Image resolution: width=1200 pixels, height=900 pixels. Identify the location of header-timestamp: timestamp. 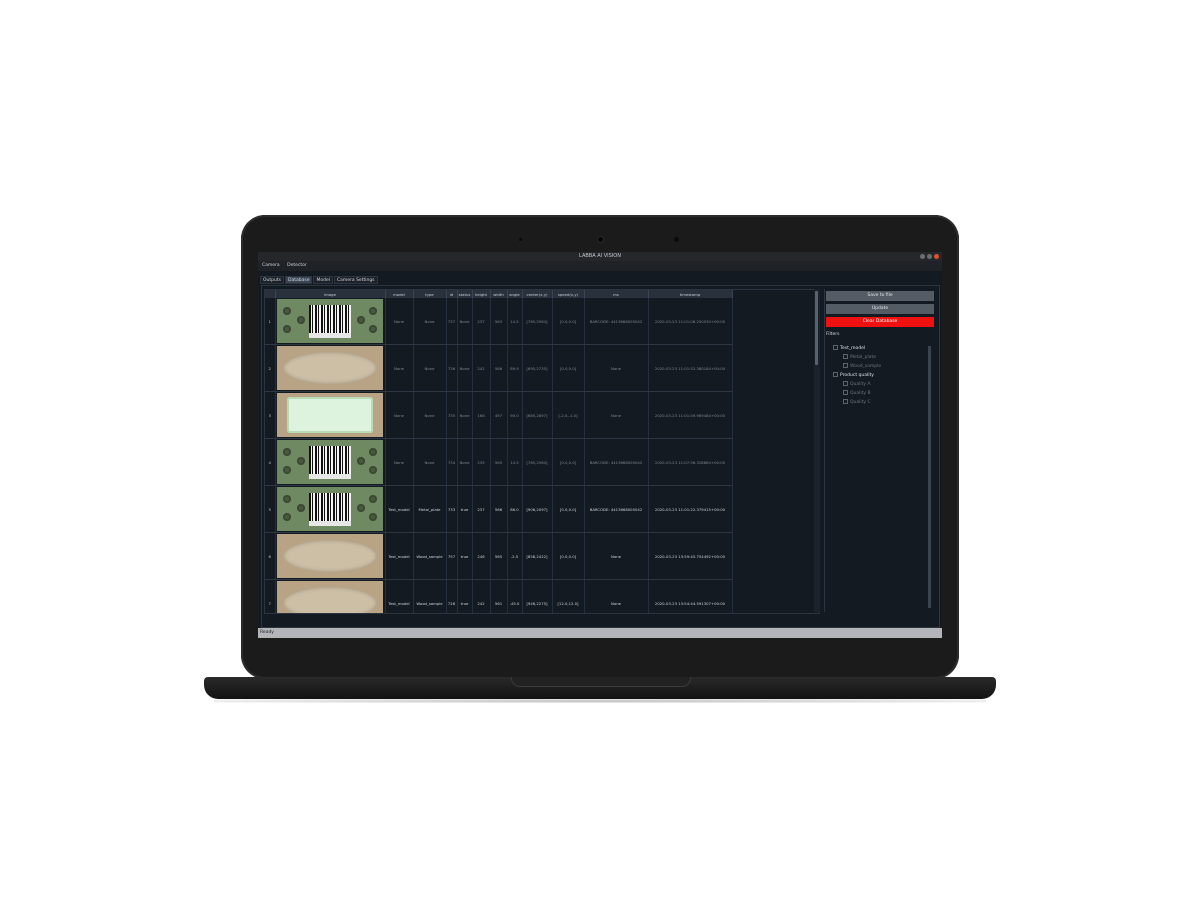
(690, 294).